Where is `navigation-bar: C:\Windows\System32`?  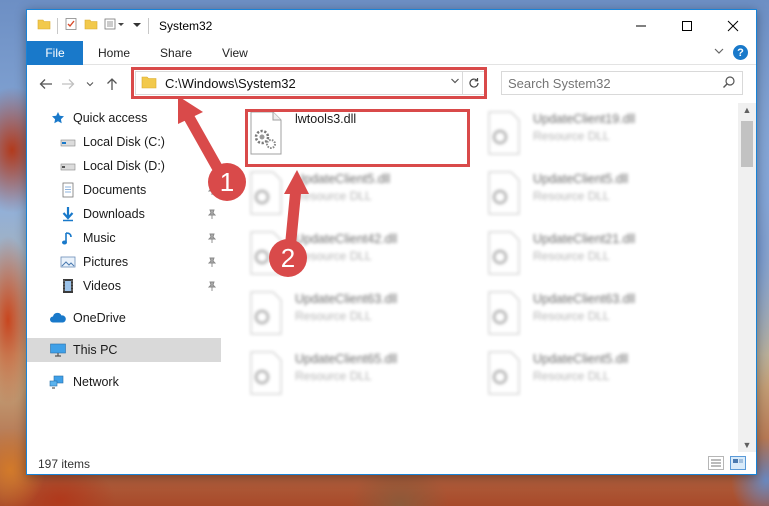 navigation-bar: C:\Windows\System32 is located at coordinates (391, 84).